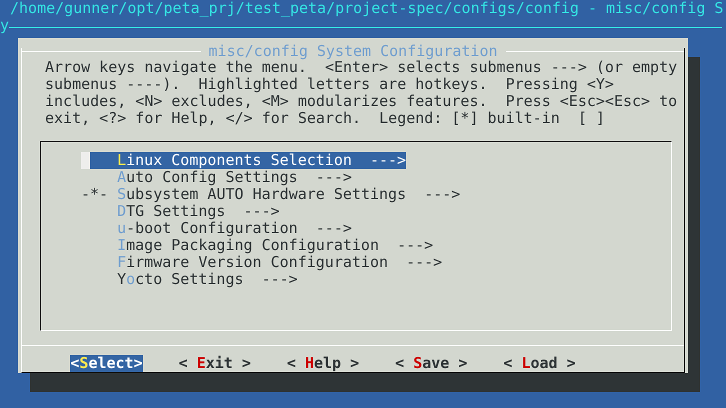 Image resolution: width=726 pixels, height=408 pixels. What do you see at coordinates (261, 262) in the screenshot?
I see `menu-item: Firmware Version Configuration --->` at bounding box center [261, 262].